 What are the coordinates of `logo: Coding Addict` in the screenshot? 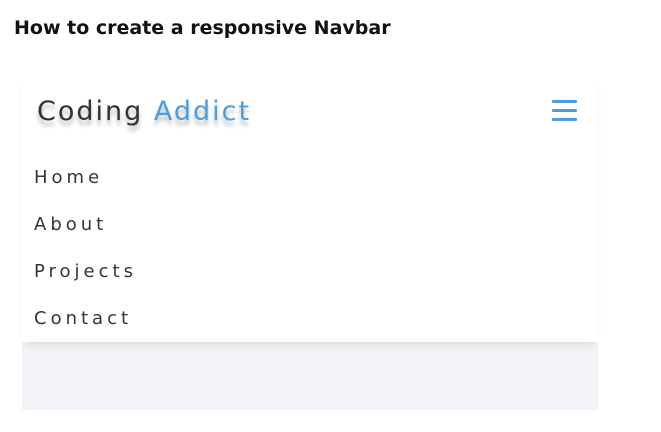 It's located at (144, 112).